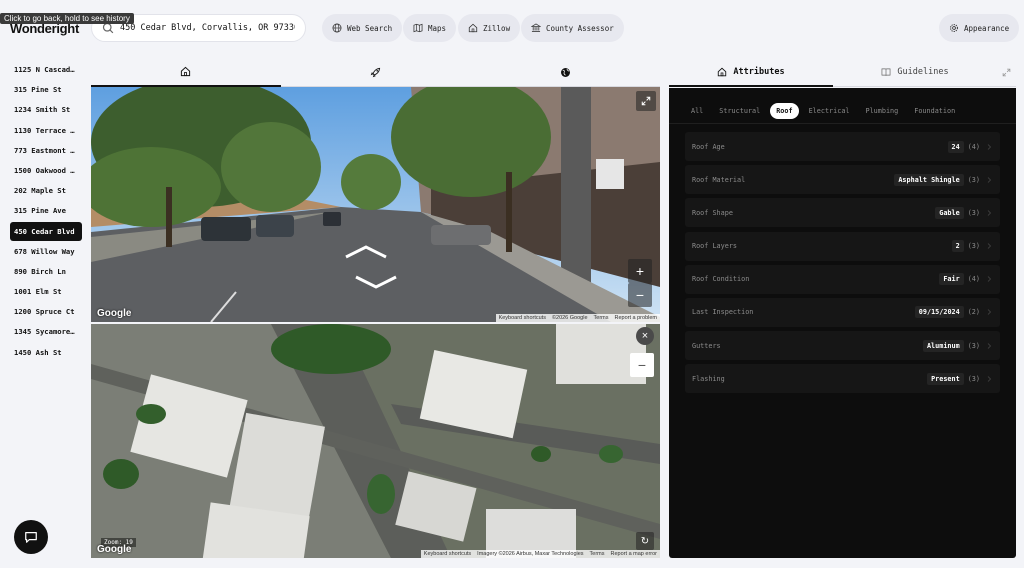  What do you see at coordinates (842, 379) in the screenshot?
I see `attribute-row: Flashing Present (3)` at bounding box center [842, 379].